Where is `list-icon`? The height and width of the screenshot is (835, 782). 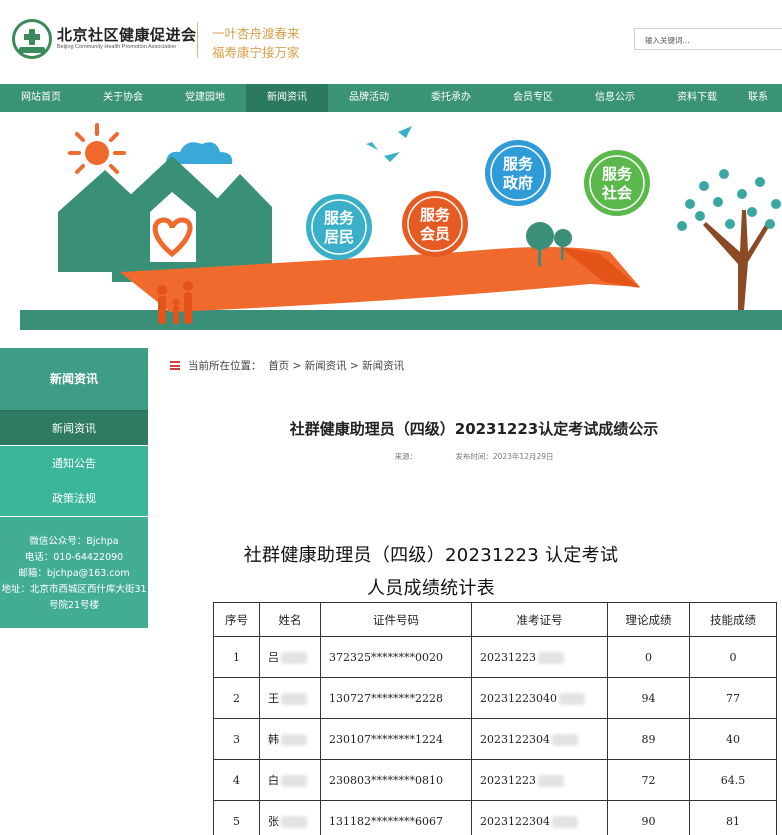
list-icon is located at coordinates (175, 365).